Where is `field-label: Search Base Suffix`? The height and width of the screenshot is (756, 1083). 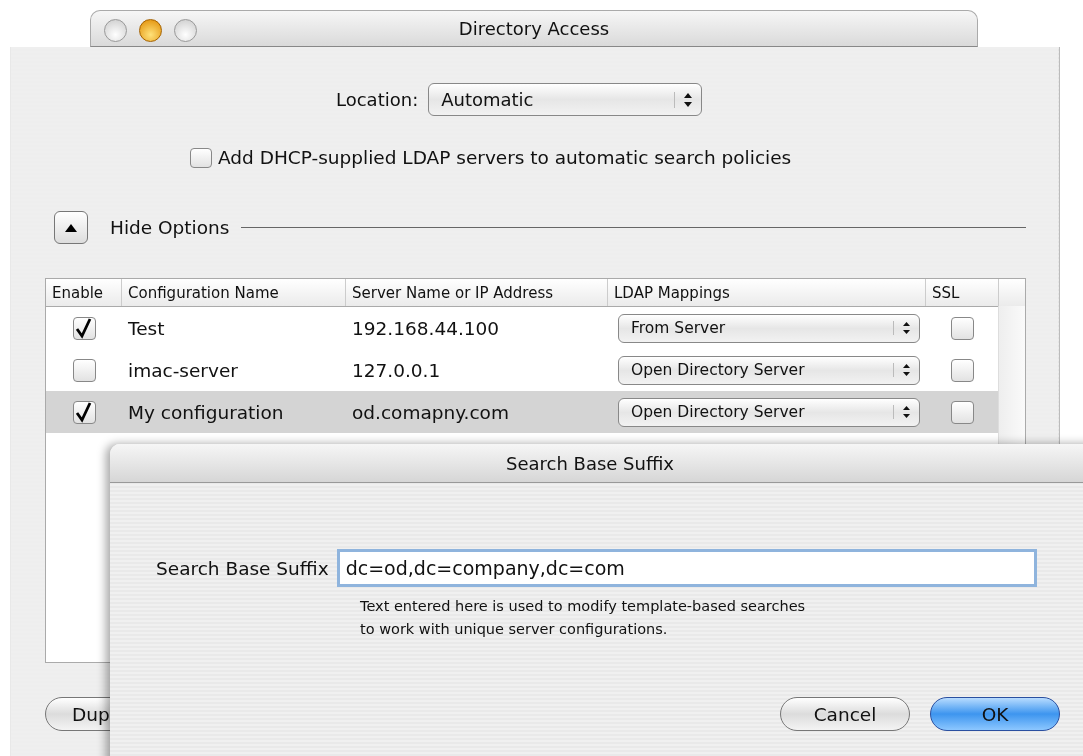 field-label: Search Base Suffix is located at coordinates (242, 568).